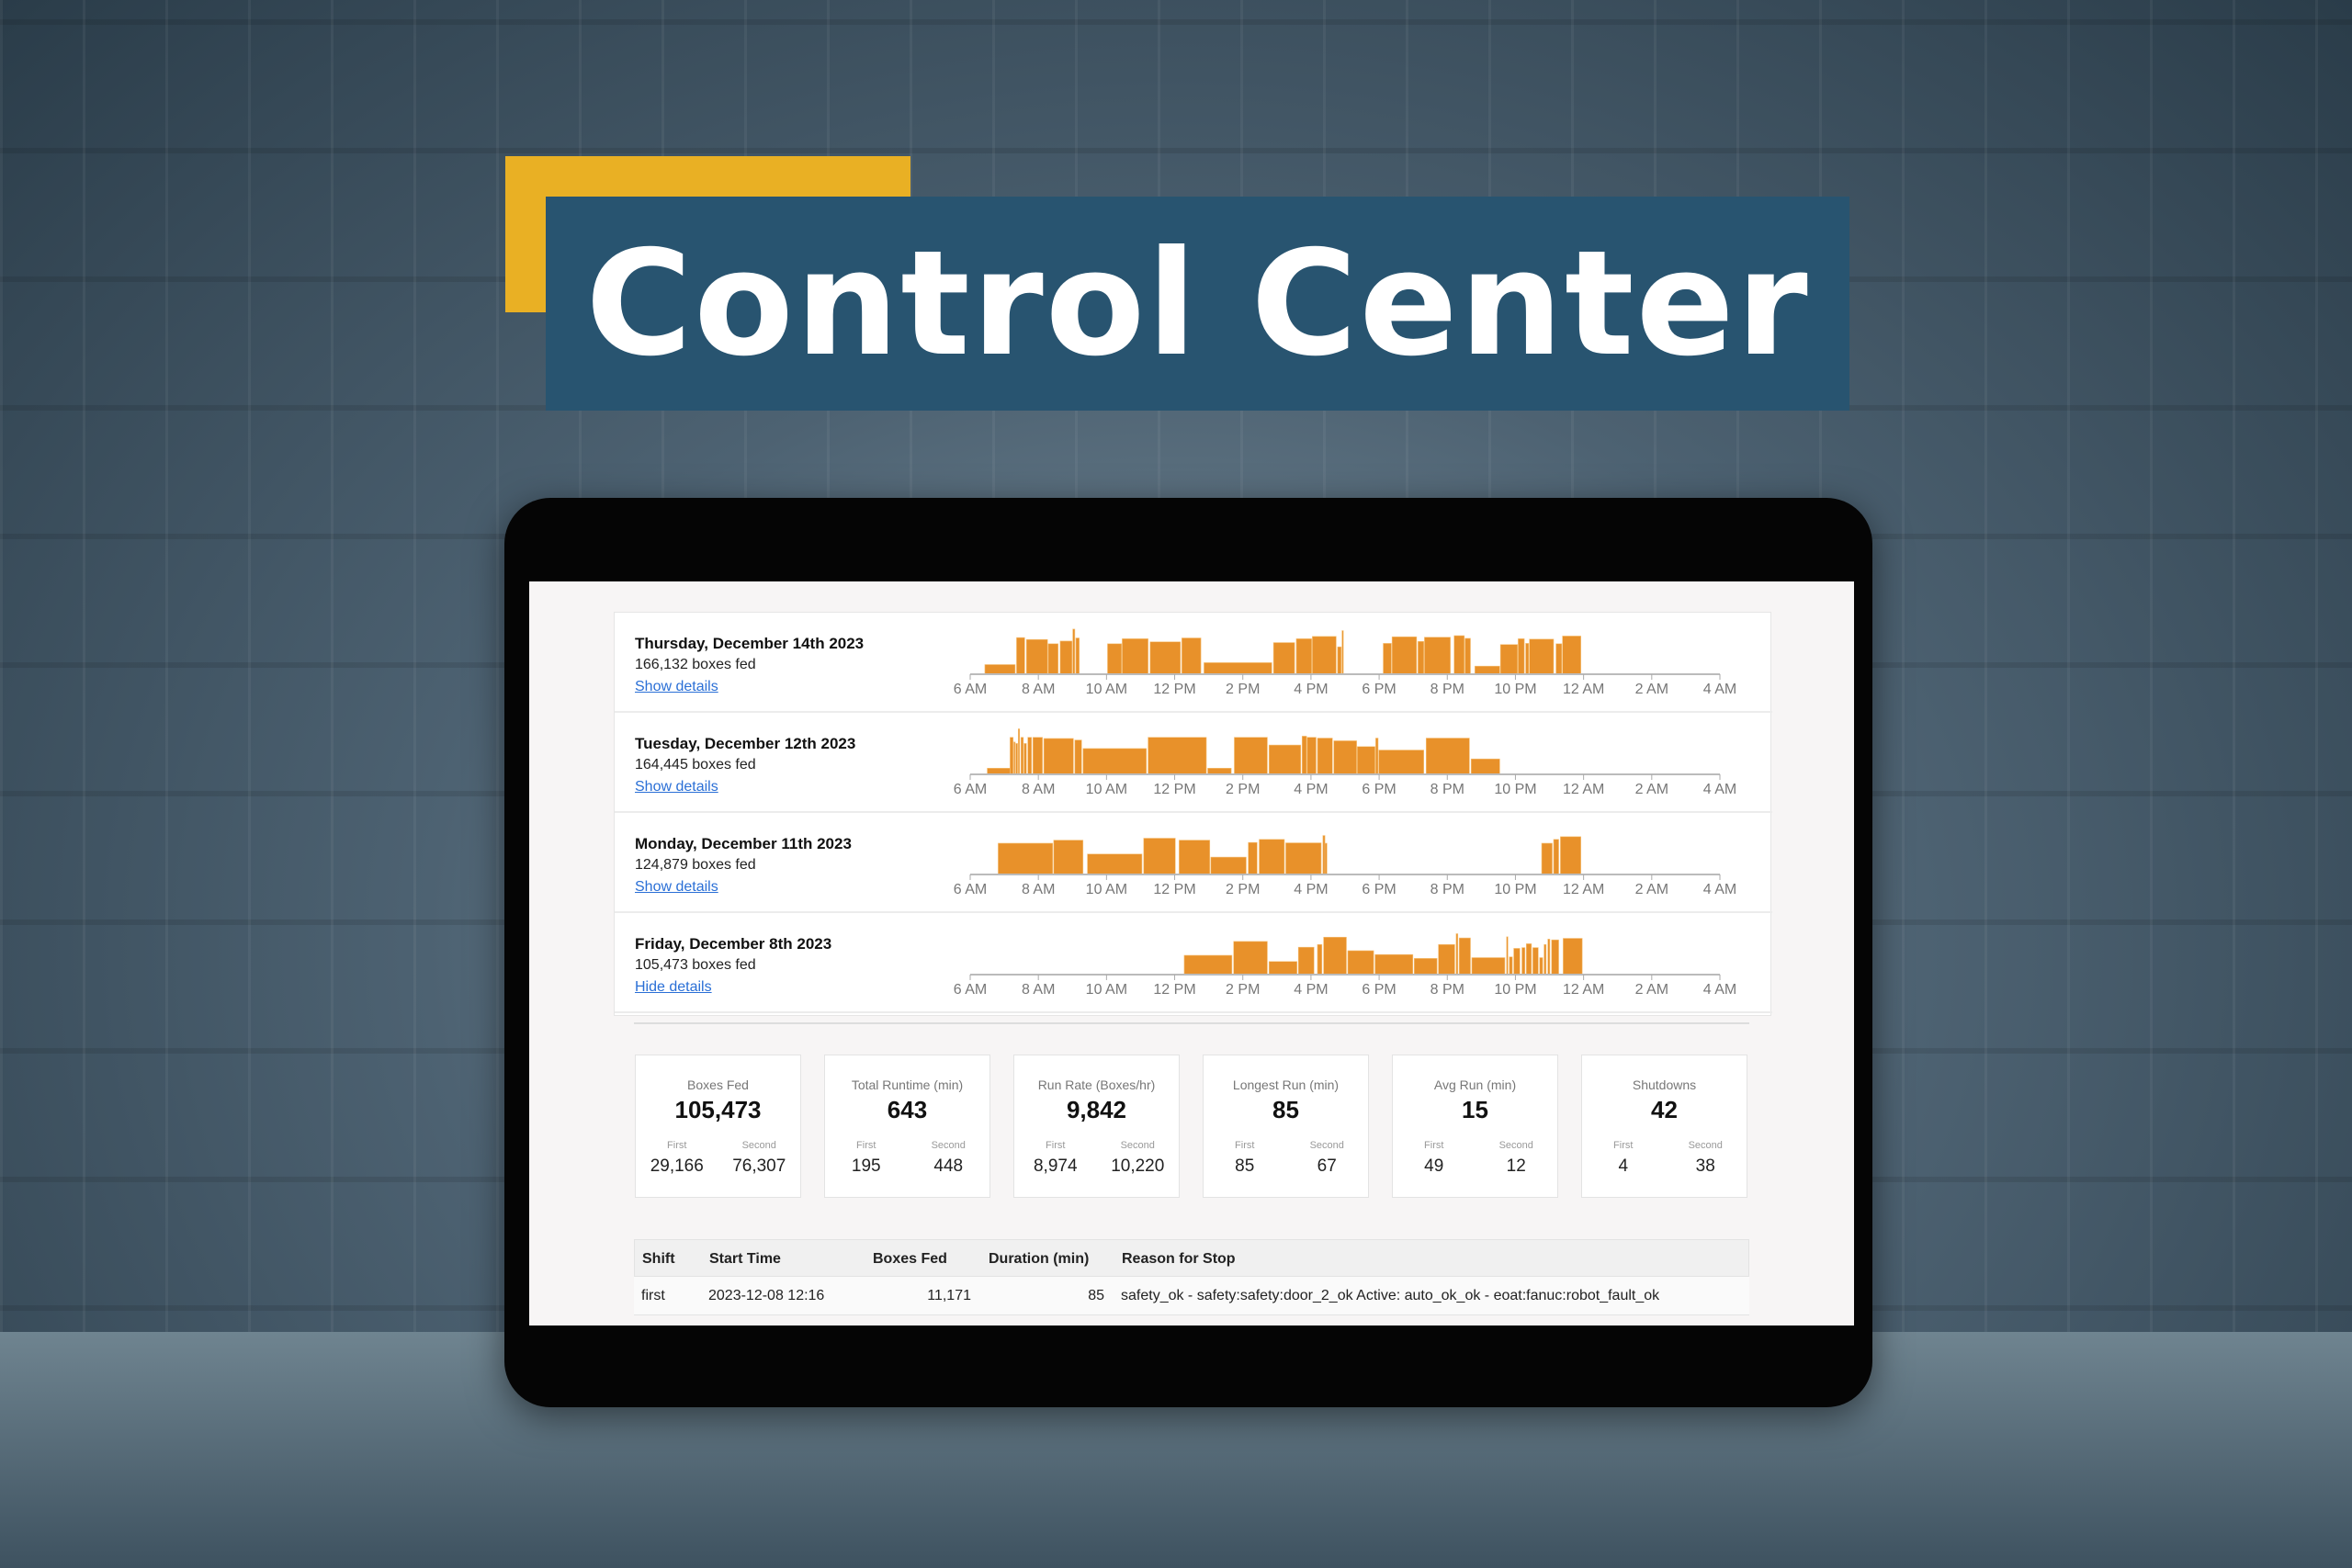 The image size is (2352, 1568). Describe the element at coordinates (910, 1260) in the screenshot. I see `col-boxes-fed: Boxes Fed` at that location.